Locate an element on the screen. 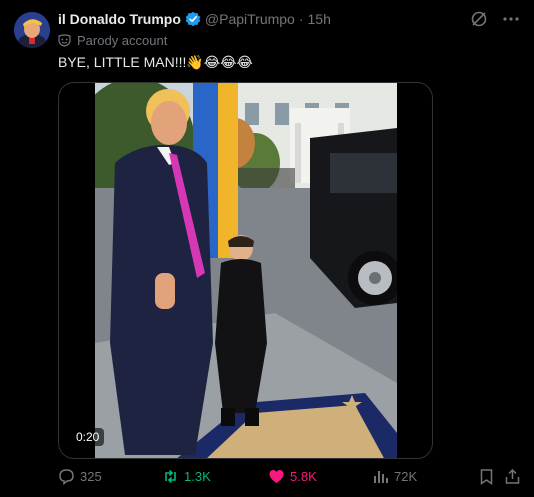 Image resolution: width=534 pixels, height=497 pixels. post-header: il Donaldo Trumpo @PapiTrumpo · 15h is located at coordinates (194, 19).